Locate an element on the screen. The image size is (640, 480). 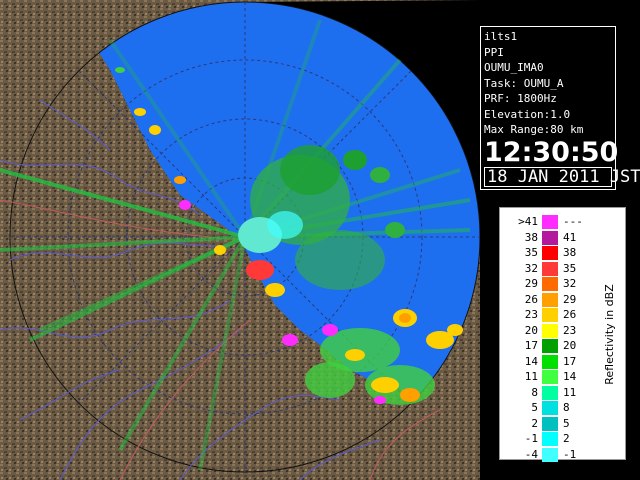
legend-lower-bound: 26 is located at coordinates (531, 299).